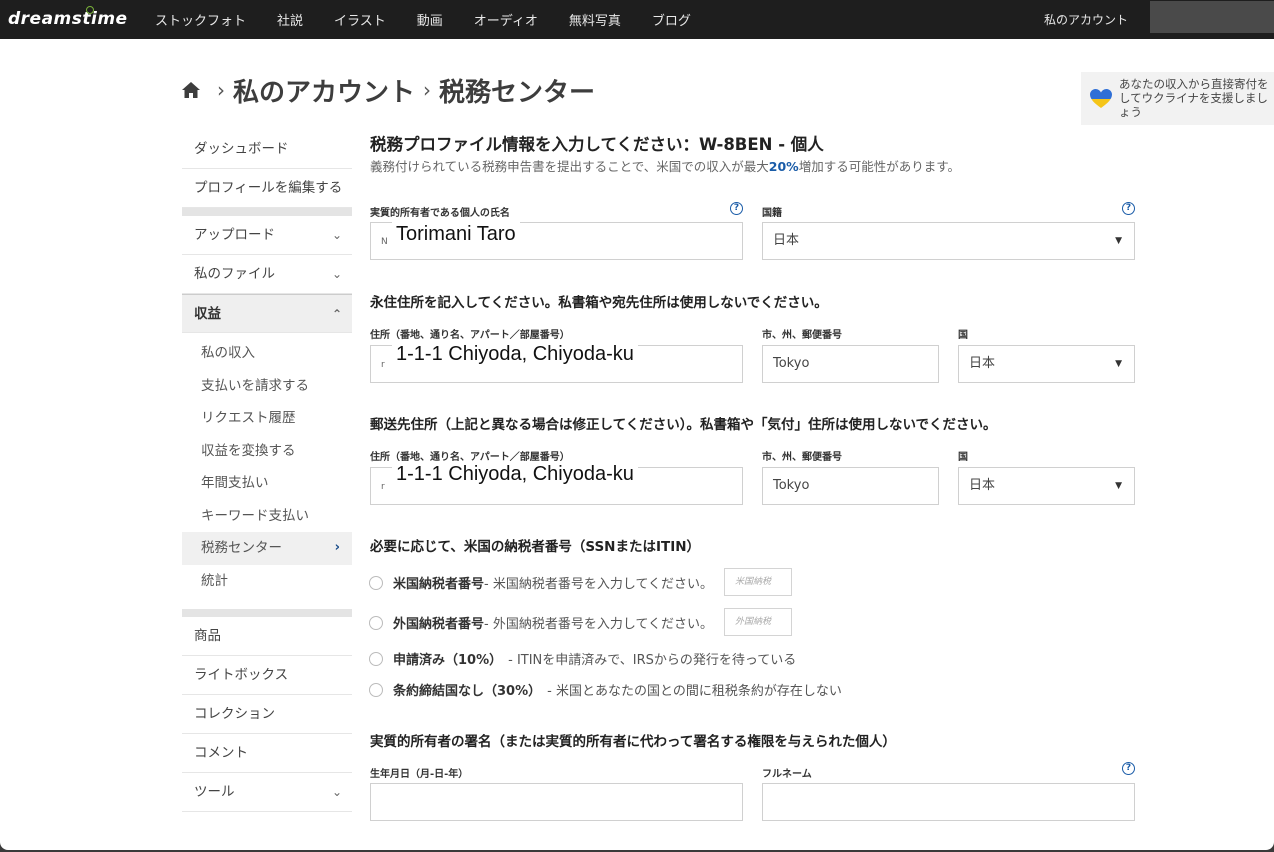 This screenshot has width=1274, height=852. Describe the element at coordinates (569, 166) in the screenshot. I see `subtitle-text: 義務付けられている税務申告書を提出することで、米国での収入が最大` at that location.